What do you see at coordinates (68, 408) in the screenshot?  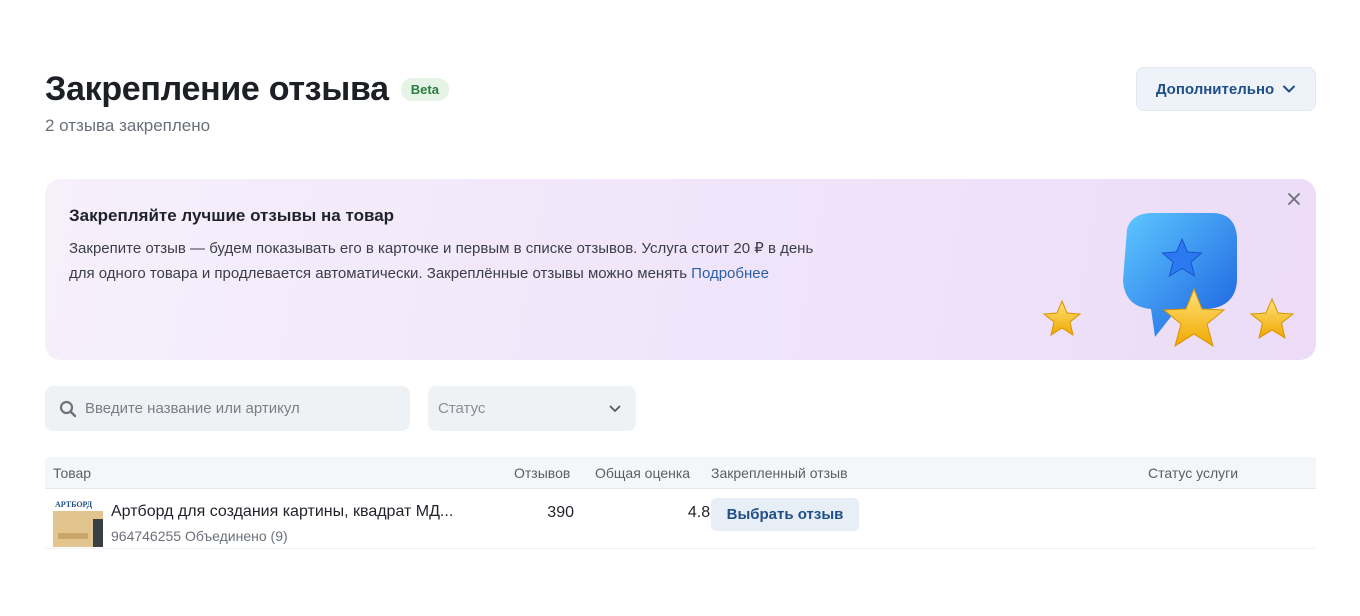 I see `search-icon` at bounding box center [68, 408].